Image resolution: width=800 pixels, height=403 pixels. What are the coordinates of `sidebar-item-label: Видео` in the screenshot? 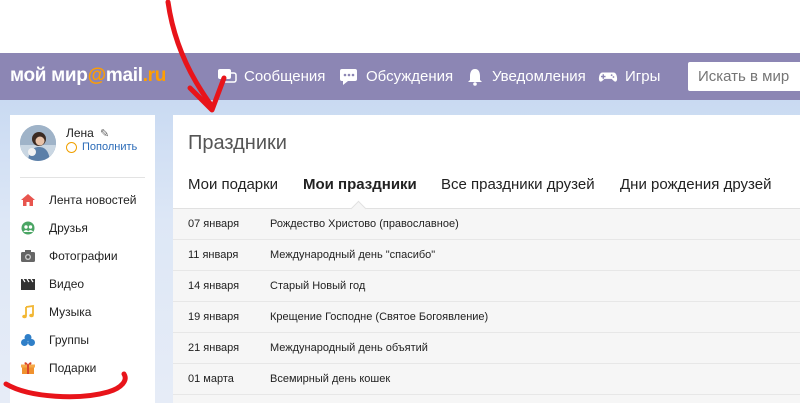 It's located at (67, 284).